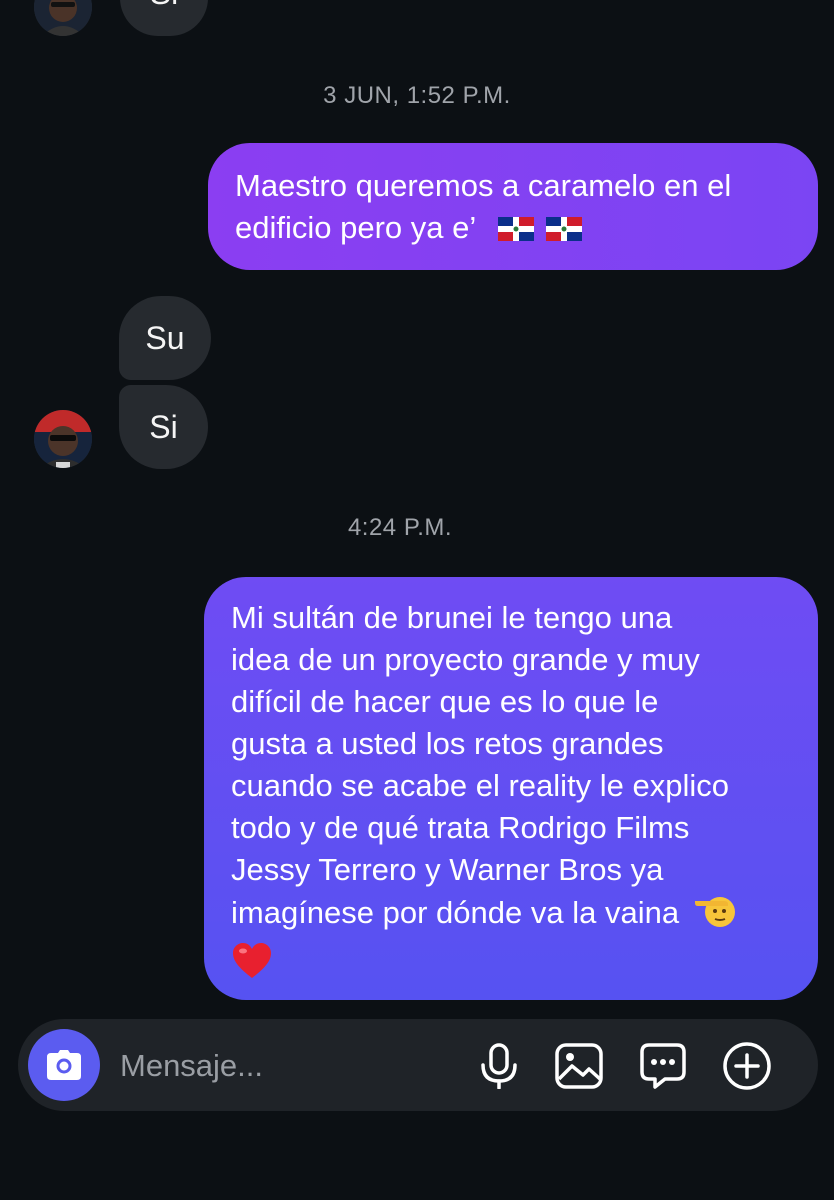 The height and width of the screenshot is (1200, 834). I want to click on gallery-button, so click(579, 1066).